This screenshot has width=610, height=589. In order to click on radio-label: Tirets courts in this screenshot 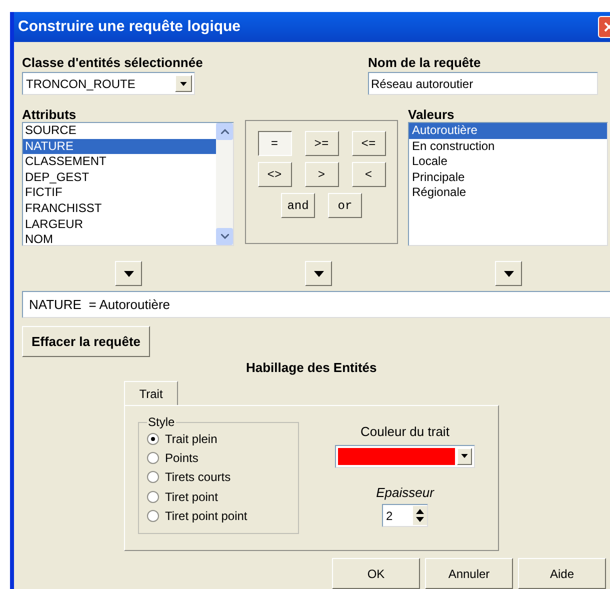, I will do `click(198, 477)`.